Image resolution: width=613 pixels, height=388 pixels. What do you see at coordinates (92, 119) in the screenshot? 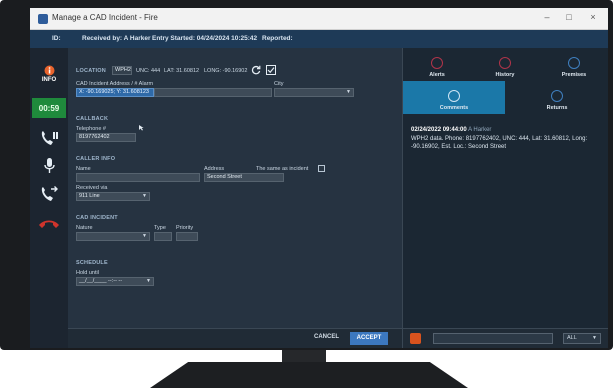
I see `callback-section-label: CALLBACK` at bounding box center [92, 119].